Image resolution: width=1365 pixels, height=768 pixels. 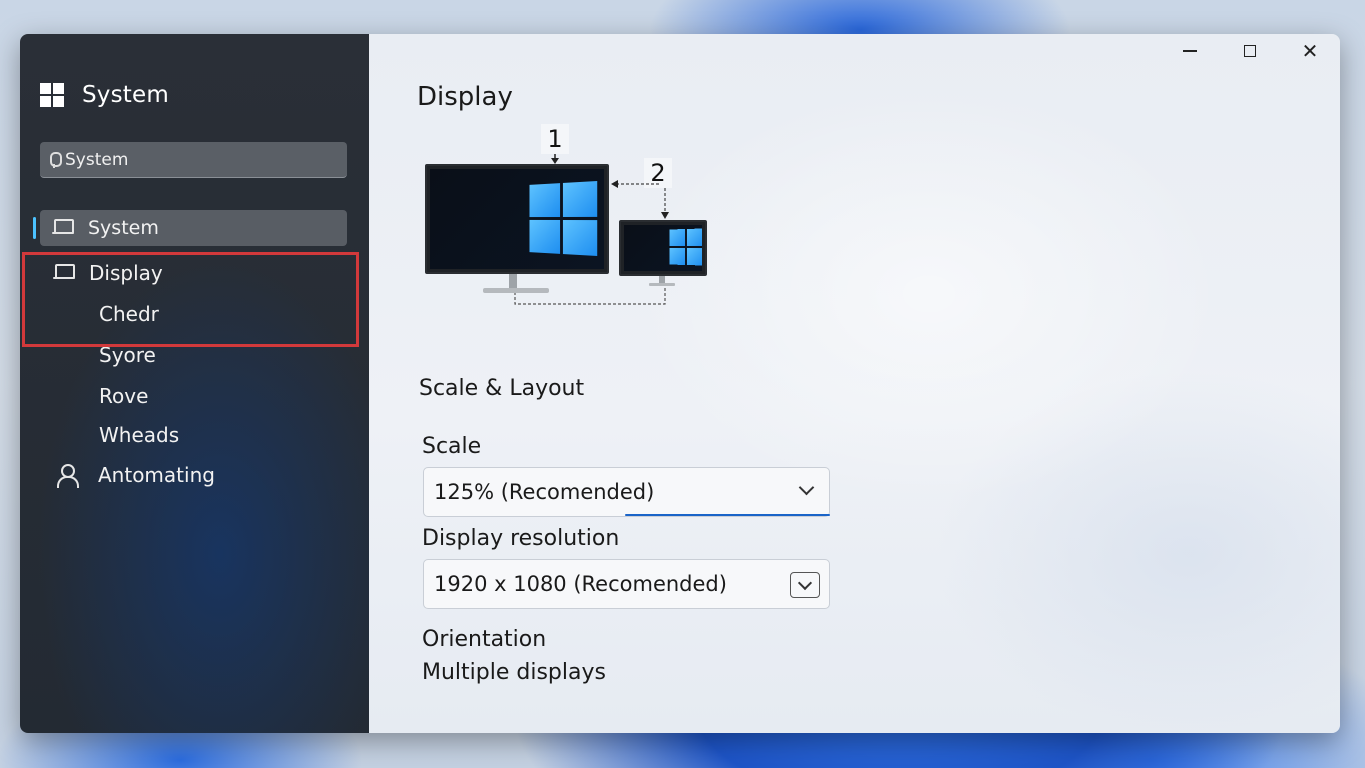 I want to click on display-arrangement: 1 2, so click(x=571, y=219).